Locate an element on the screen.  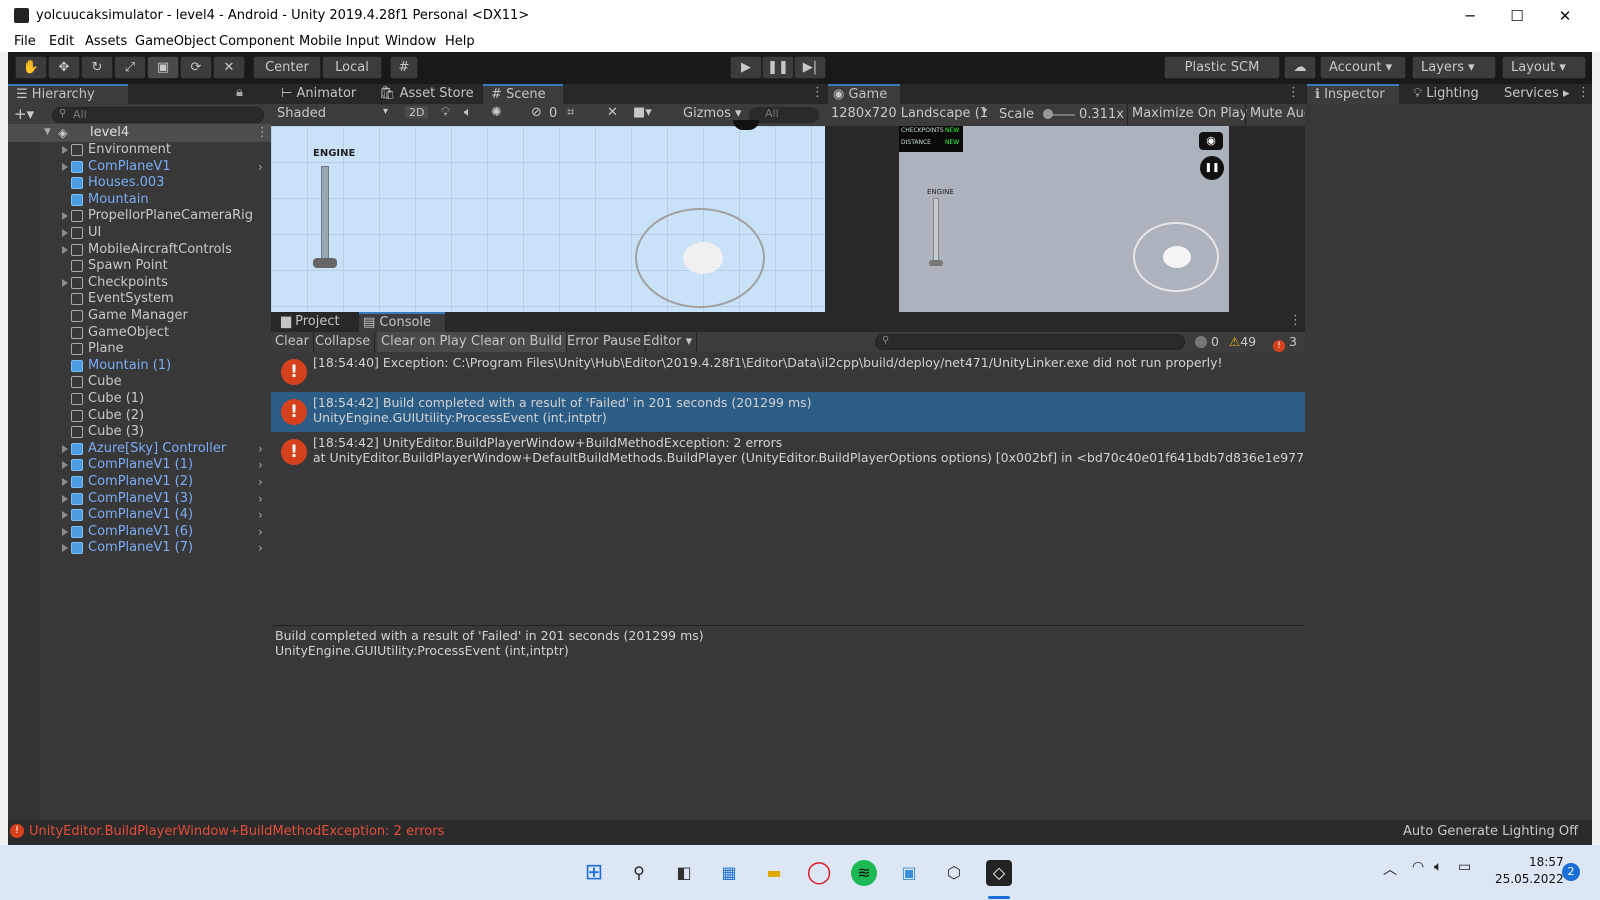
hierarchy-item: Checkpoints is located at coordinates (139, 283).